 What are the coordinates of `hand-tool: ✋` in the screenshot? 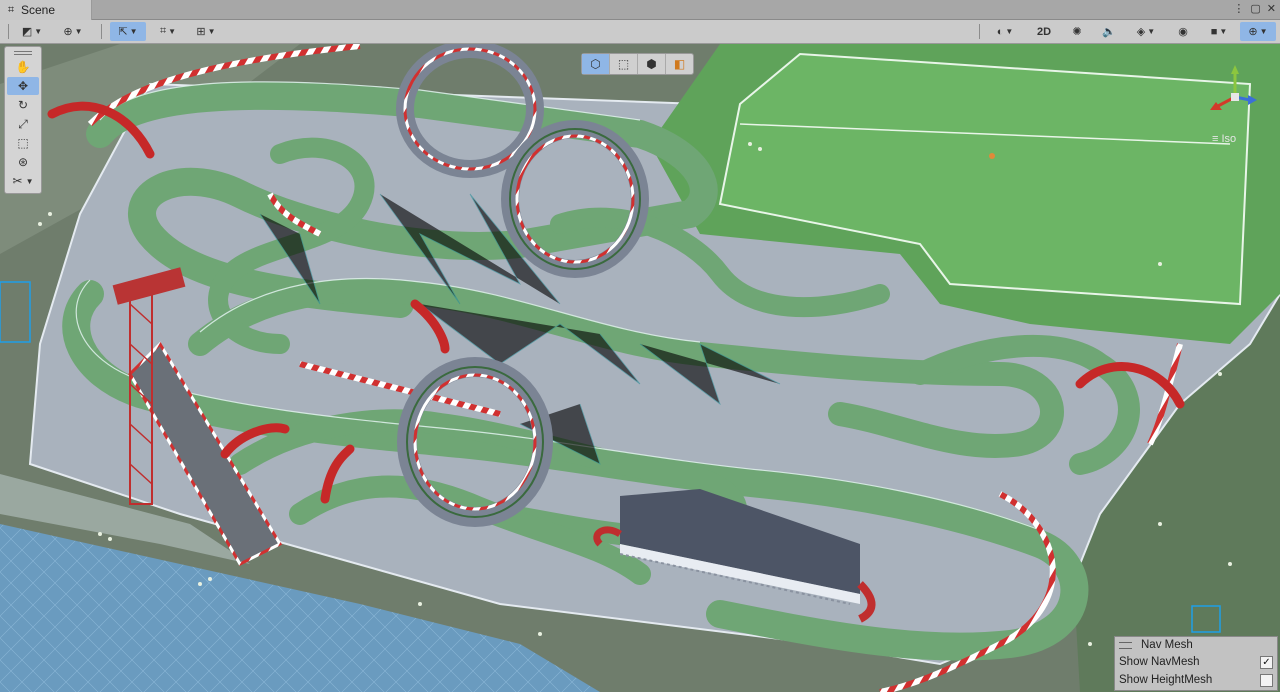 It's located at (23, 67).